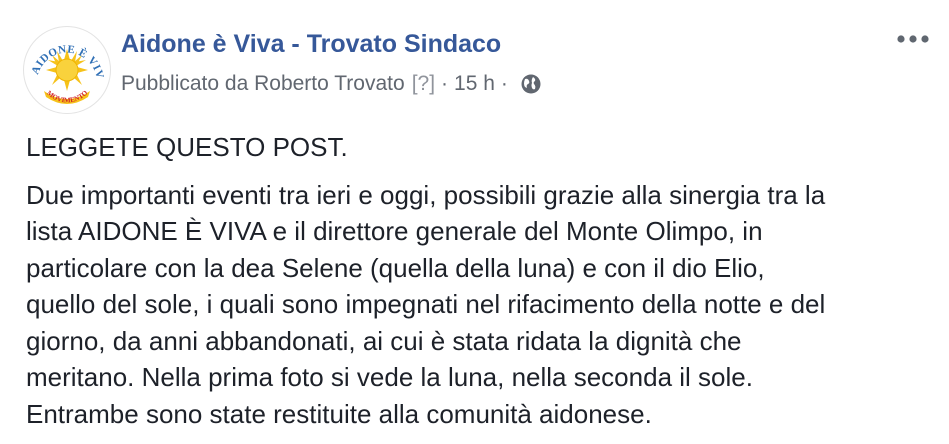 This screenshot has width=949, height=444. I want to click on avatar-text-bottom: MOVIMENTO, so click(67, 96).